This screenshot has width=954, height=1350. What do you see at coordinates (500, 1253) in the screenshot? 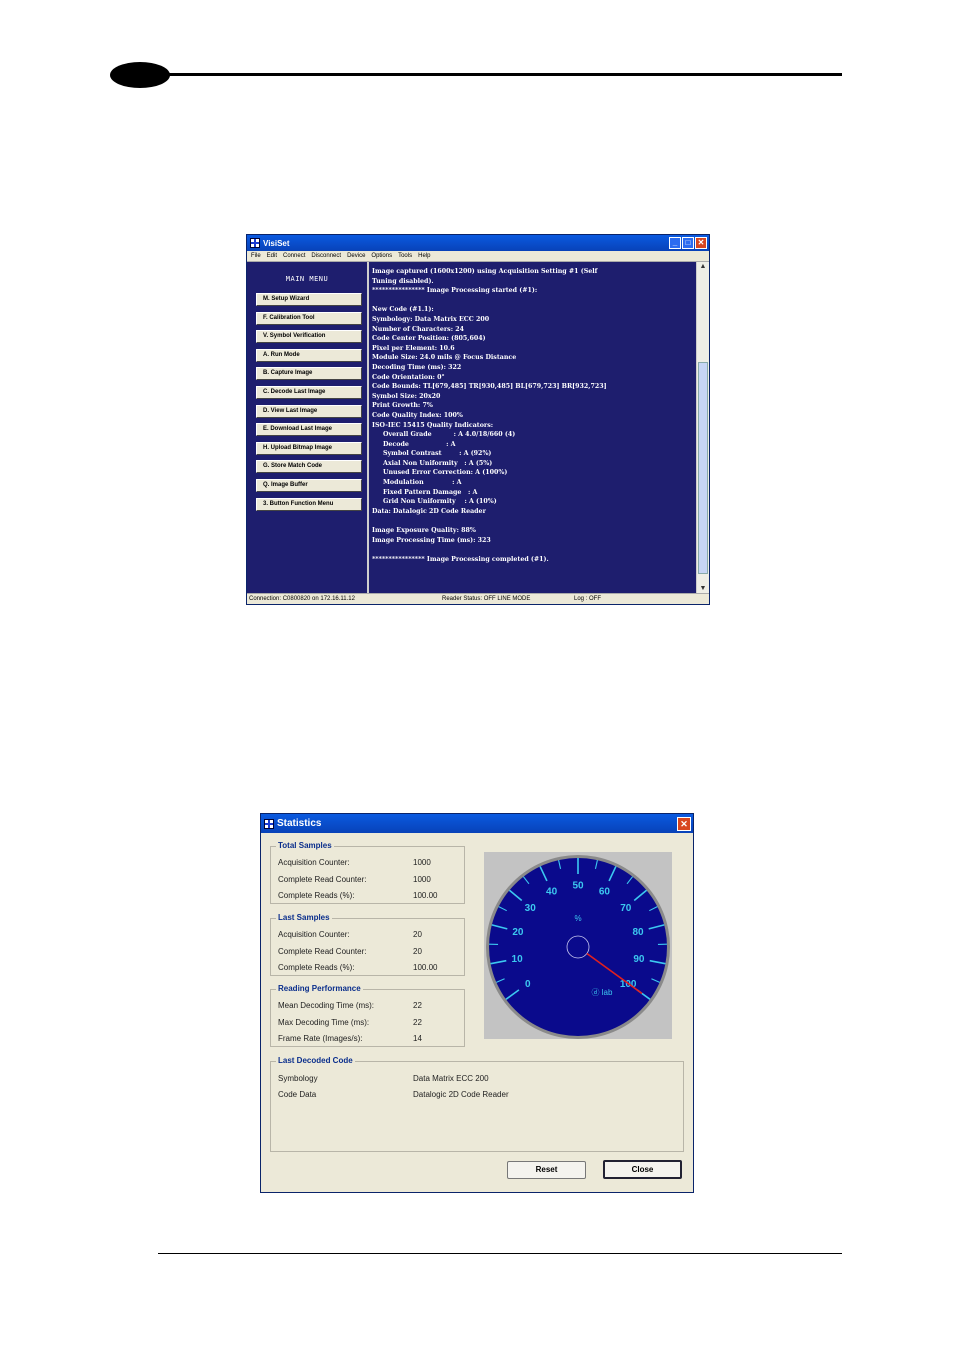
I see `footer-rule` at bounding box center [500, 1253].